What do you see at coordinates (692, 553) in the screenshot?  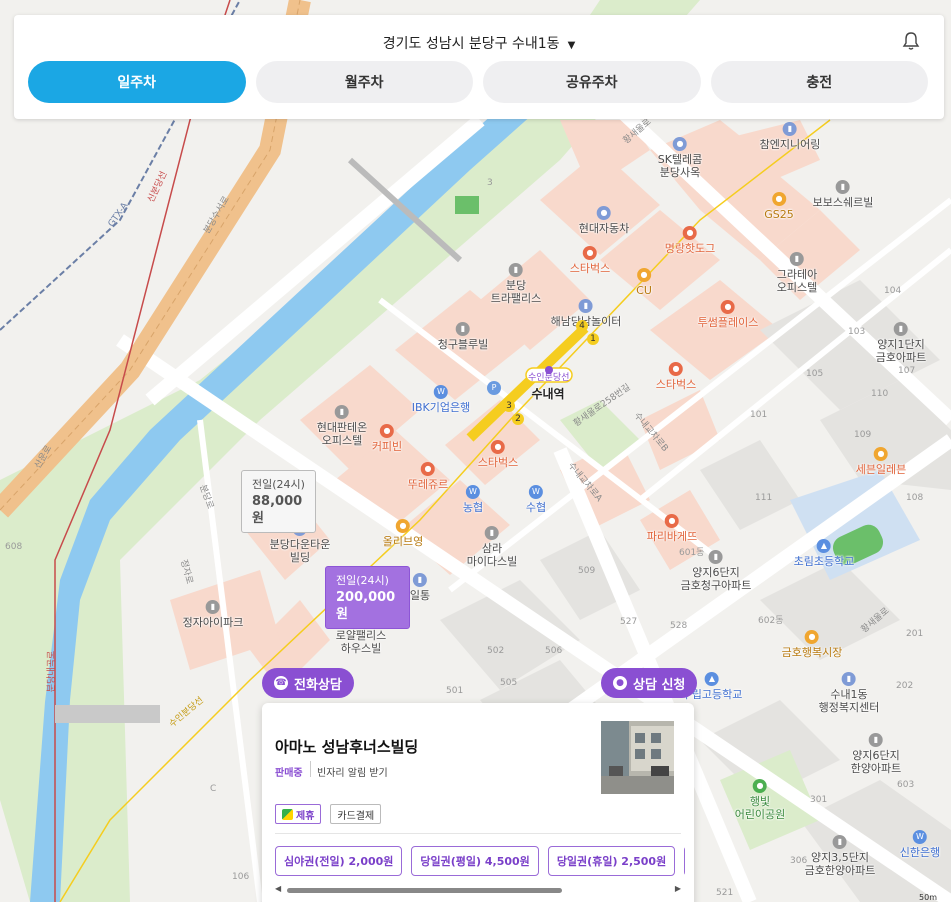 I see `block-number: 601동` at bounding box center [692, 553].